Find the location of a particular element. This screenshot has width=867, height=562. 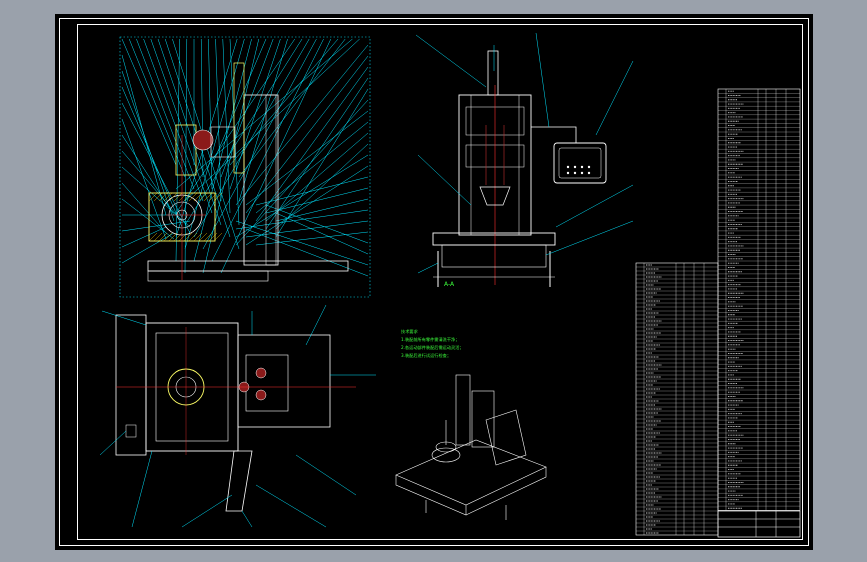

front-view is located at coordinates (245, 167).